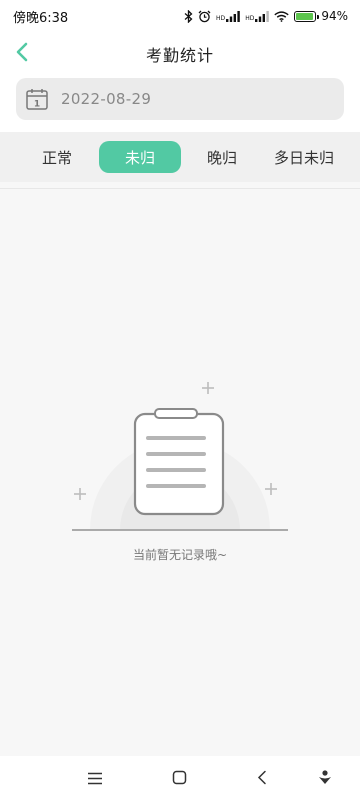  Describe the element at coordinates (334, 16) in the screenshot. I see `battery-percent: 94%` at that location.